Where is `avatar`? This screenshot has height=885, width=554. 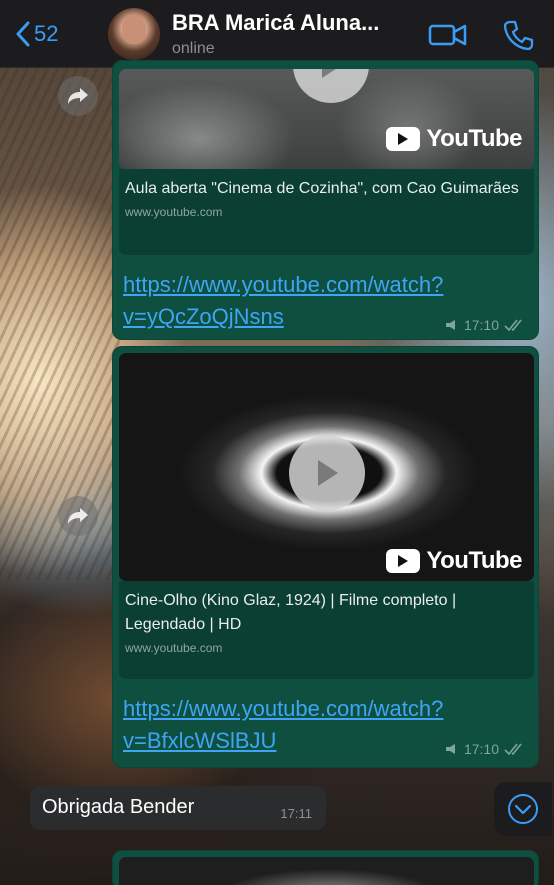
avatar is located at coordinates (134, 34).